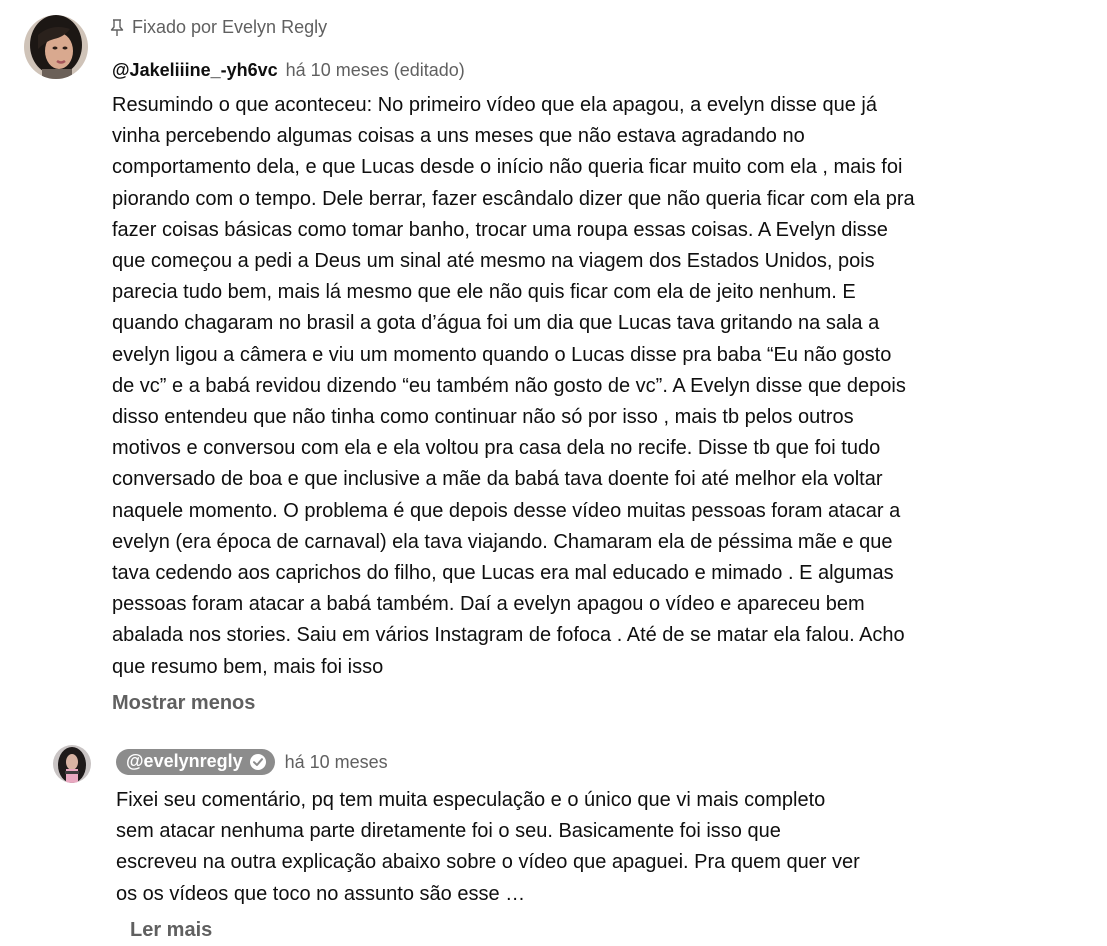  Describe the element at coordinates (117, 27) in the screenshot. I see `pin-icon` at that location.